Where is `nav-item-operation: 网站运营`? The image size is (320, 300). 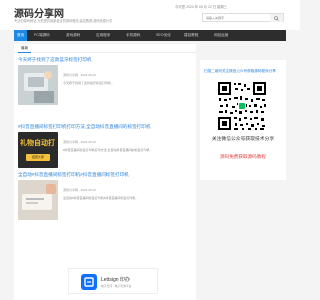
nav-item-operation: 网站运营 is located at coordinates (221, 35).